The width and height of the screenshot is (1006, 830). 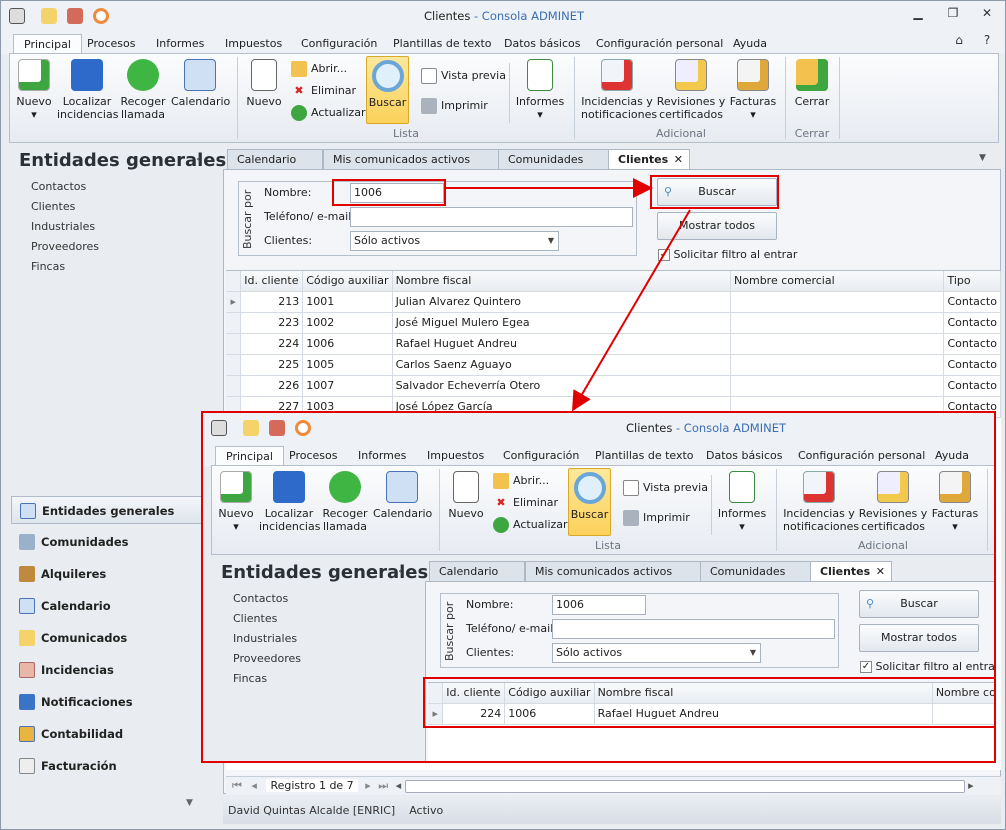 I want to click on nombre-highlight-box, so click(x=389, y=192).